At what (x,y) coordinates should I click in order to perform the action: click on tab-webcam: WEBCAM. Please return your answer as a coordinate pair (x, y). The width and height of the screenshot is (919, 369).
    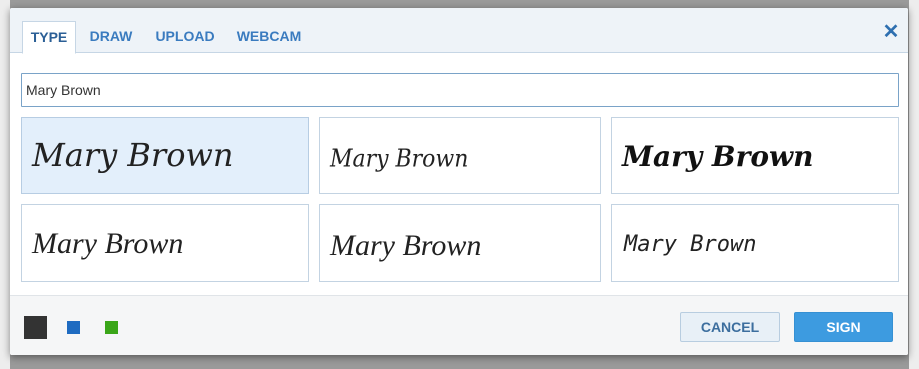
    Looking at the image, I should click on (269, 37).